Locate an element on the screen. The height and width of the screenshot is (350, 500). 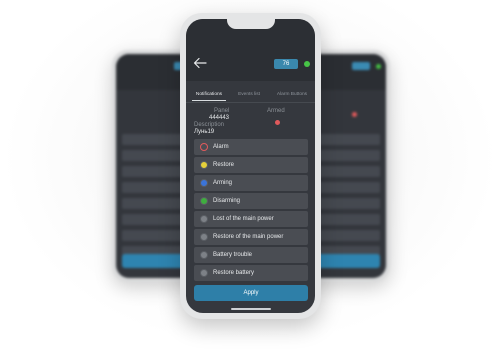
armed-status-icon is located at coordinates (277, 122).